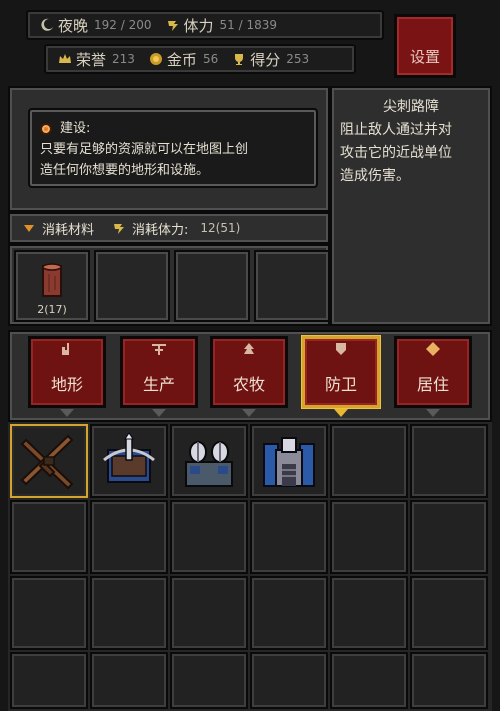  What do you see at coordinates (73, 25) in the screenshot?
I see `night-label: 夜晚` at bounding box center [73, 25].